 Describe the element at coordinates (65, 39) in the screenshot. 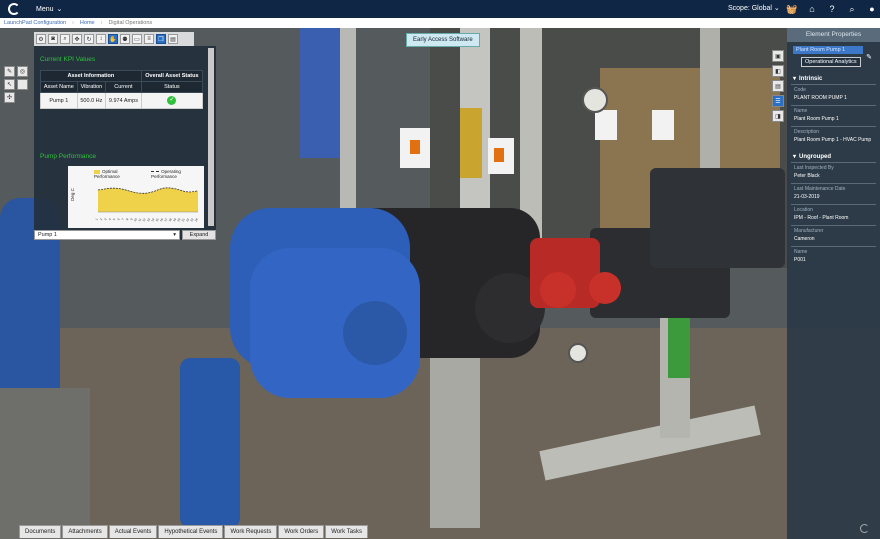

I see `zoom-icon: ⌕` at that location.